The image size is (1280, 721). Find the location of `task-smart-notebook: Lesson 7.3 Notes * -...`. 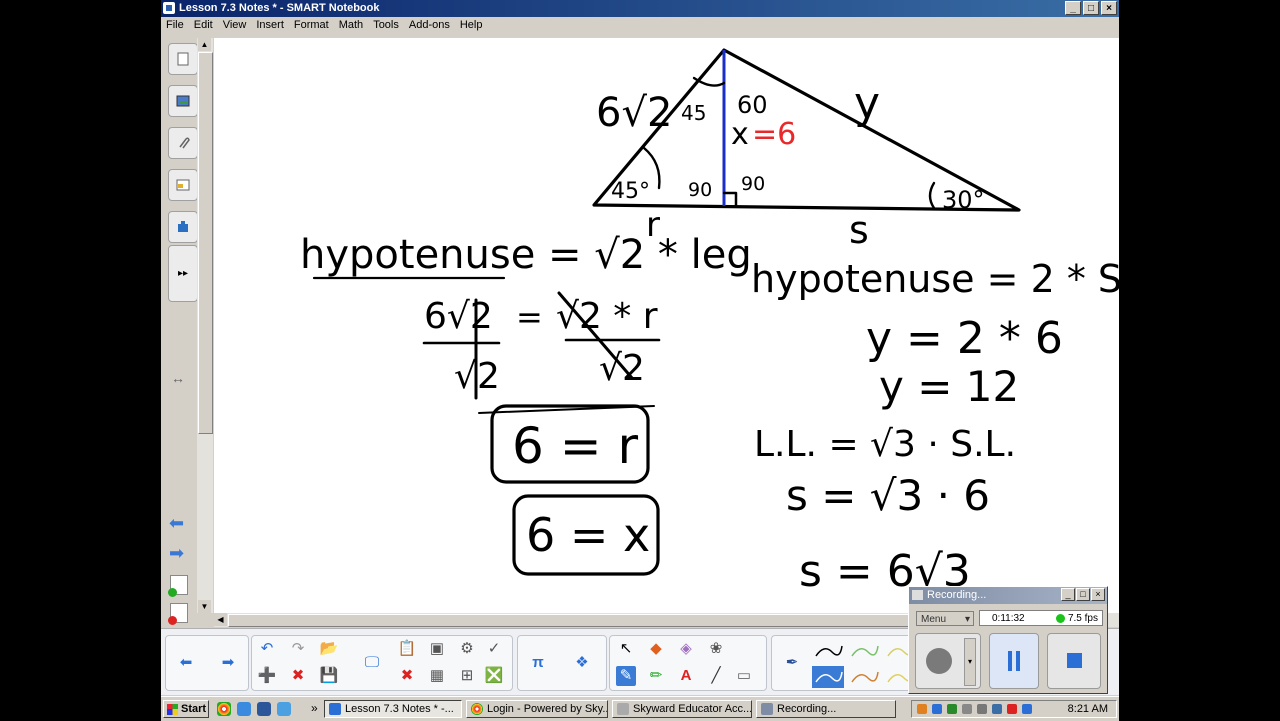

task-smart-notebook: Lesson 7.3 Notes * -... is located at coordinates (393, 709).